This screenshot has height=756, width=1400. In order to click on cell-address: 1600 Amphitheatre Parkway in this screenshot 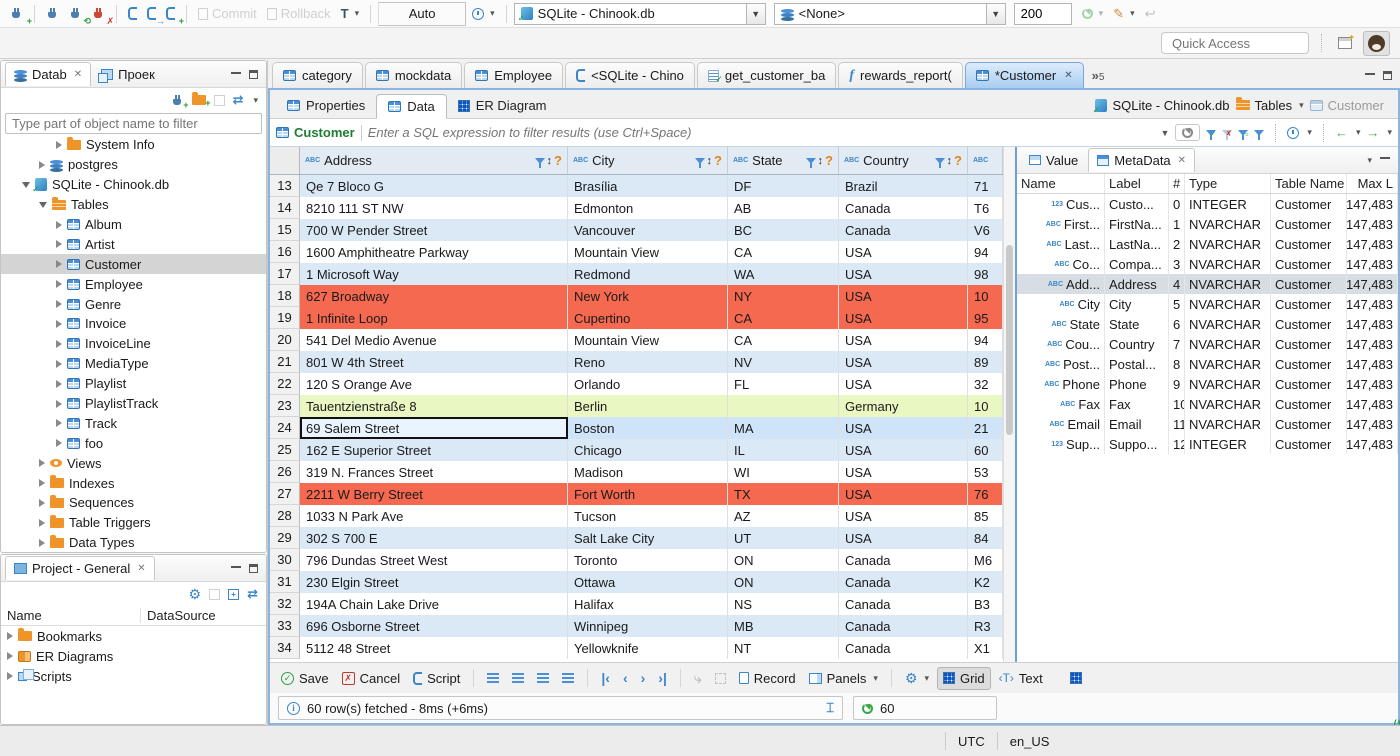, I will do `click(434, 252)`.